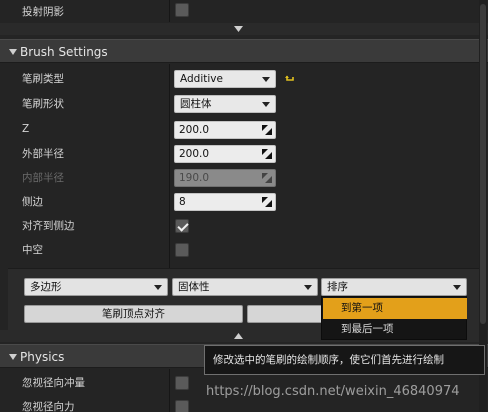 The image size is (488, 412). What do you see at coordinates (244, 226) in the screenshot?
I see `align-to-side-row: 对齐到侧边` at bounding box center [244, 226].